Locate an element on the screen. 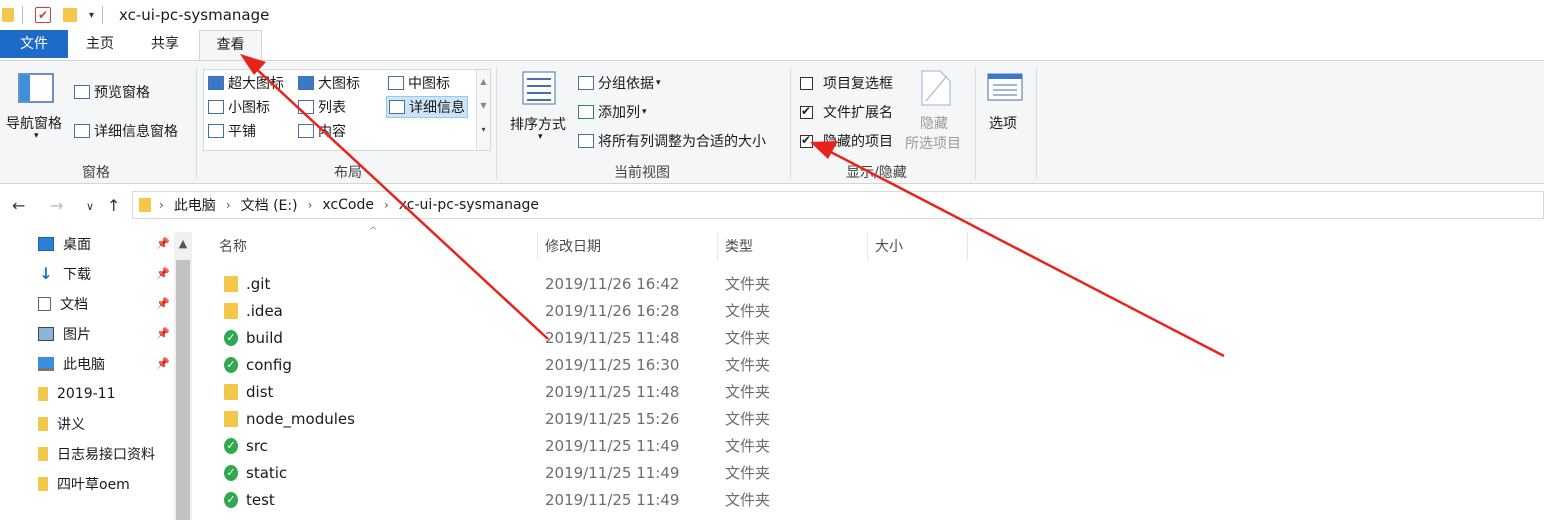  layout-extra-large-icons: 超大图标 is located at coordinates (246, 83).